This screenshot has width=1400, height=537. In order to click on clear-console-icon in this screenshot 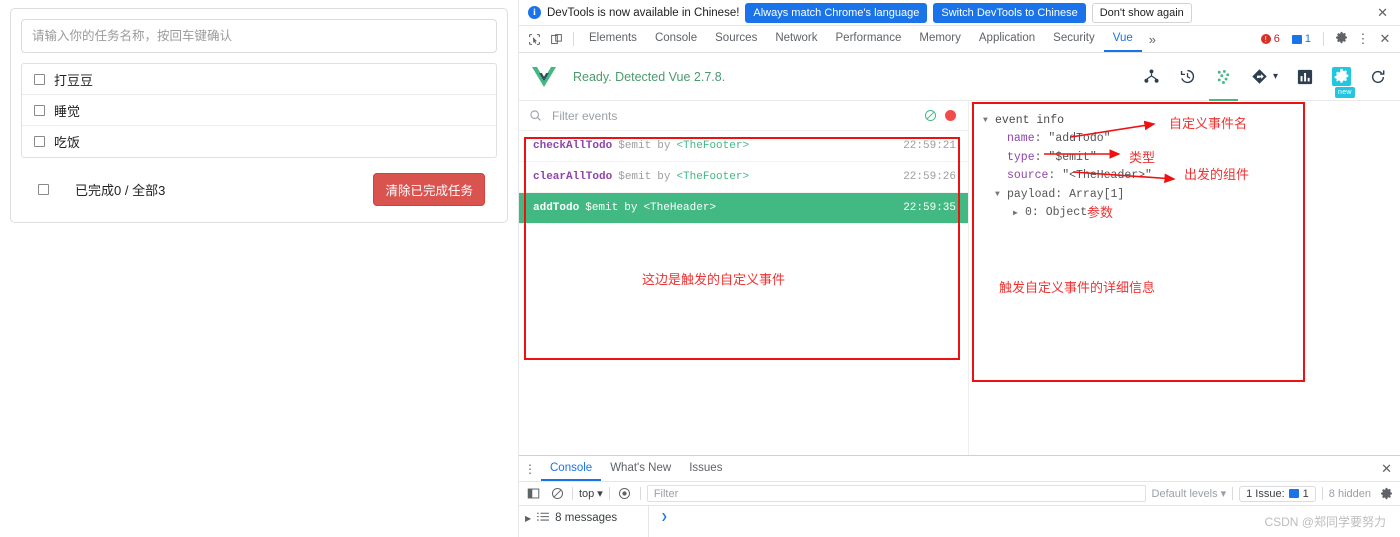, I will do `click(557, 493)`.